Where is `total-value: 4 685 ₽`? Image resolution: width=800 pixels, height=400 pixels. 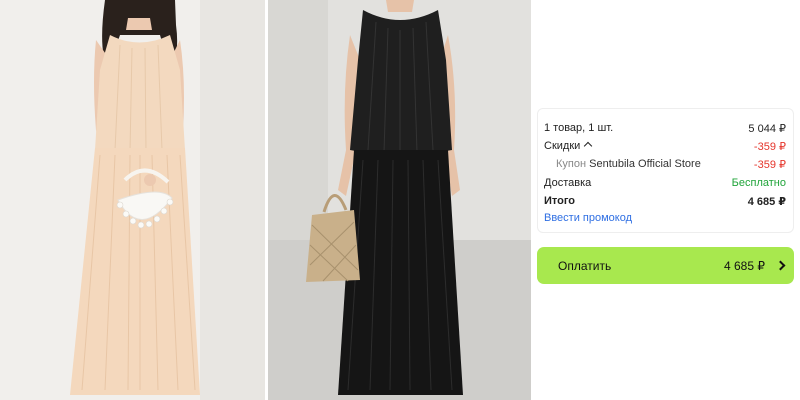 total-value: 4 685 ₽ is located at coordinates (766, 201).